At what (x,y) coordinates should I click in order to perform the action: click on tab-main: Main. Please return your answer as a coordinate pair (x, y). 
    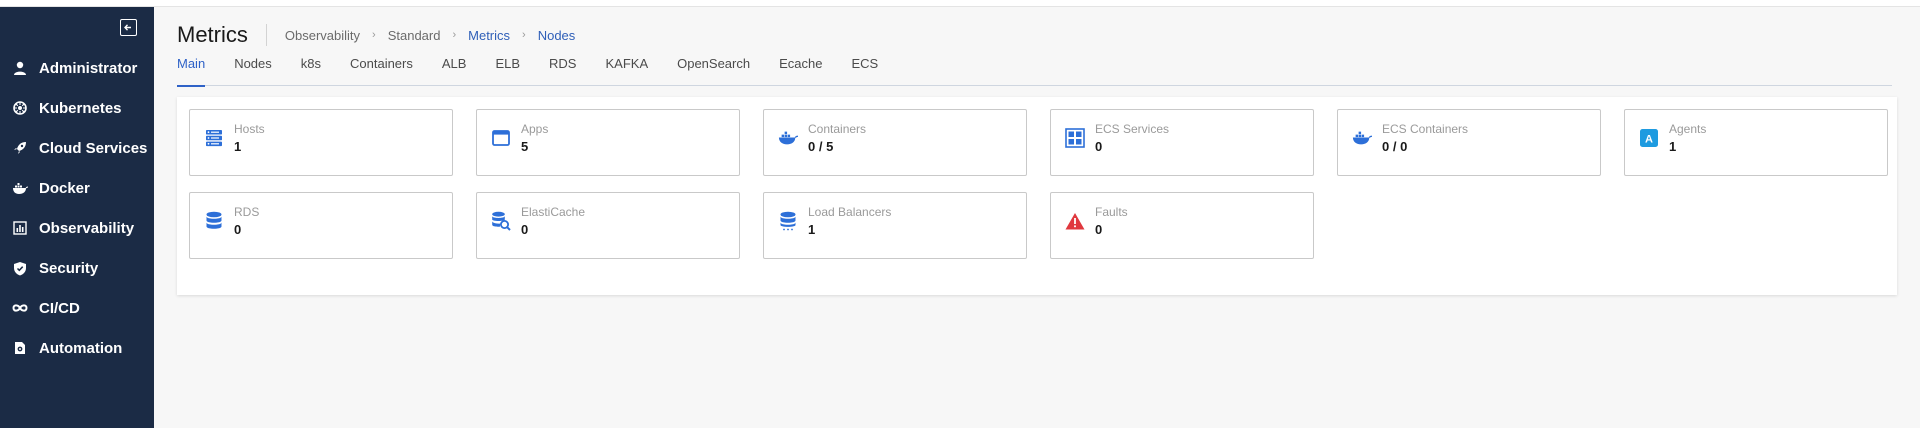
    Looking at the image, I should click on (191, 71).